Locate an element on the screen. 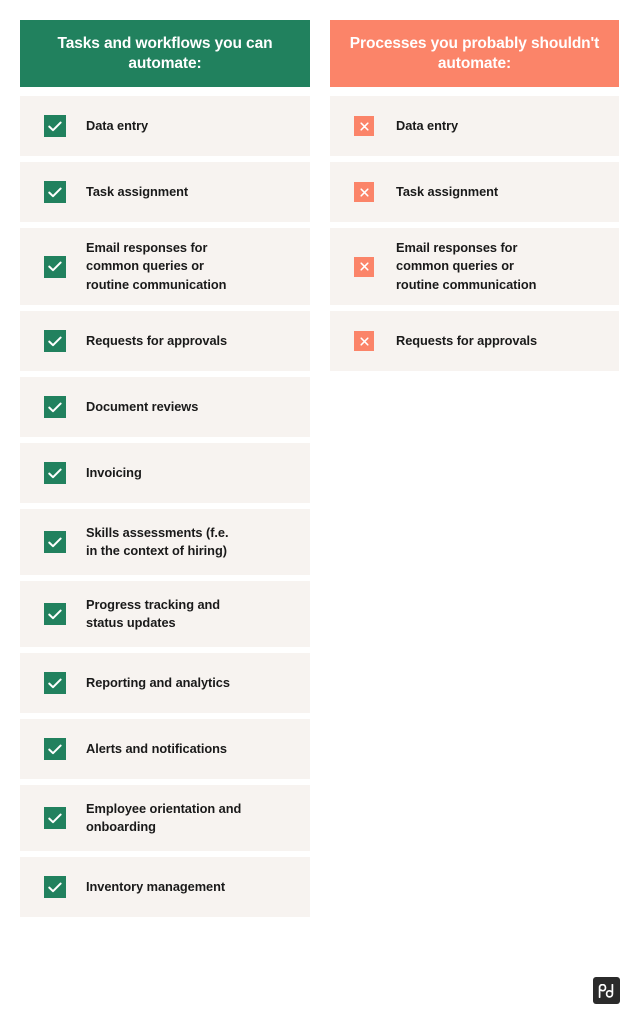 The image size is (639, 1024). table-row: Alerts and notifications is located at coordinates (165, 749).